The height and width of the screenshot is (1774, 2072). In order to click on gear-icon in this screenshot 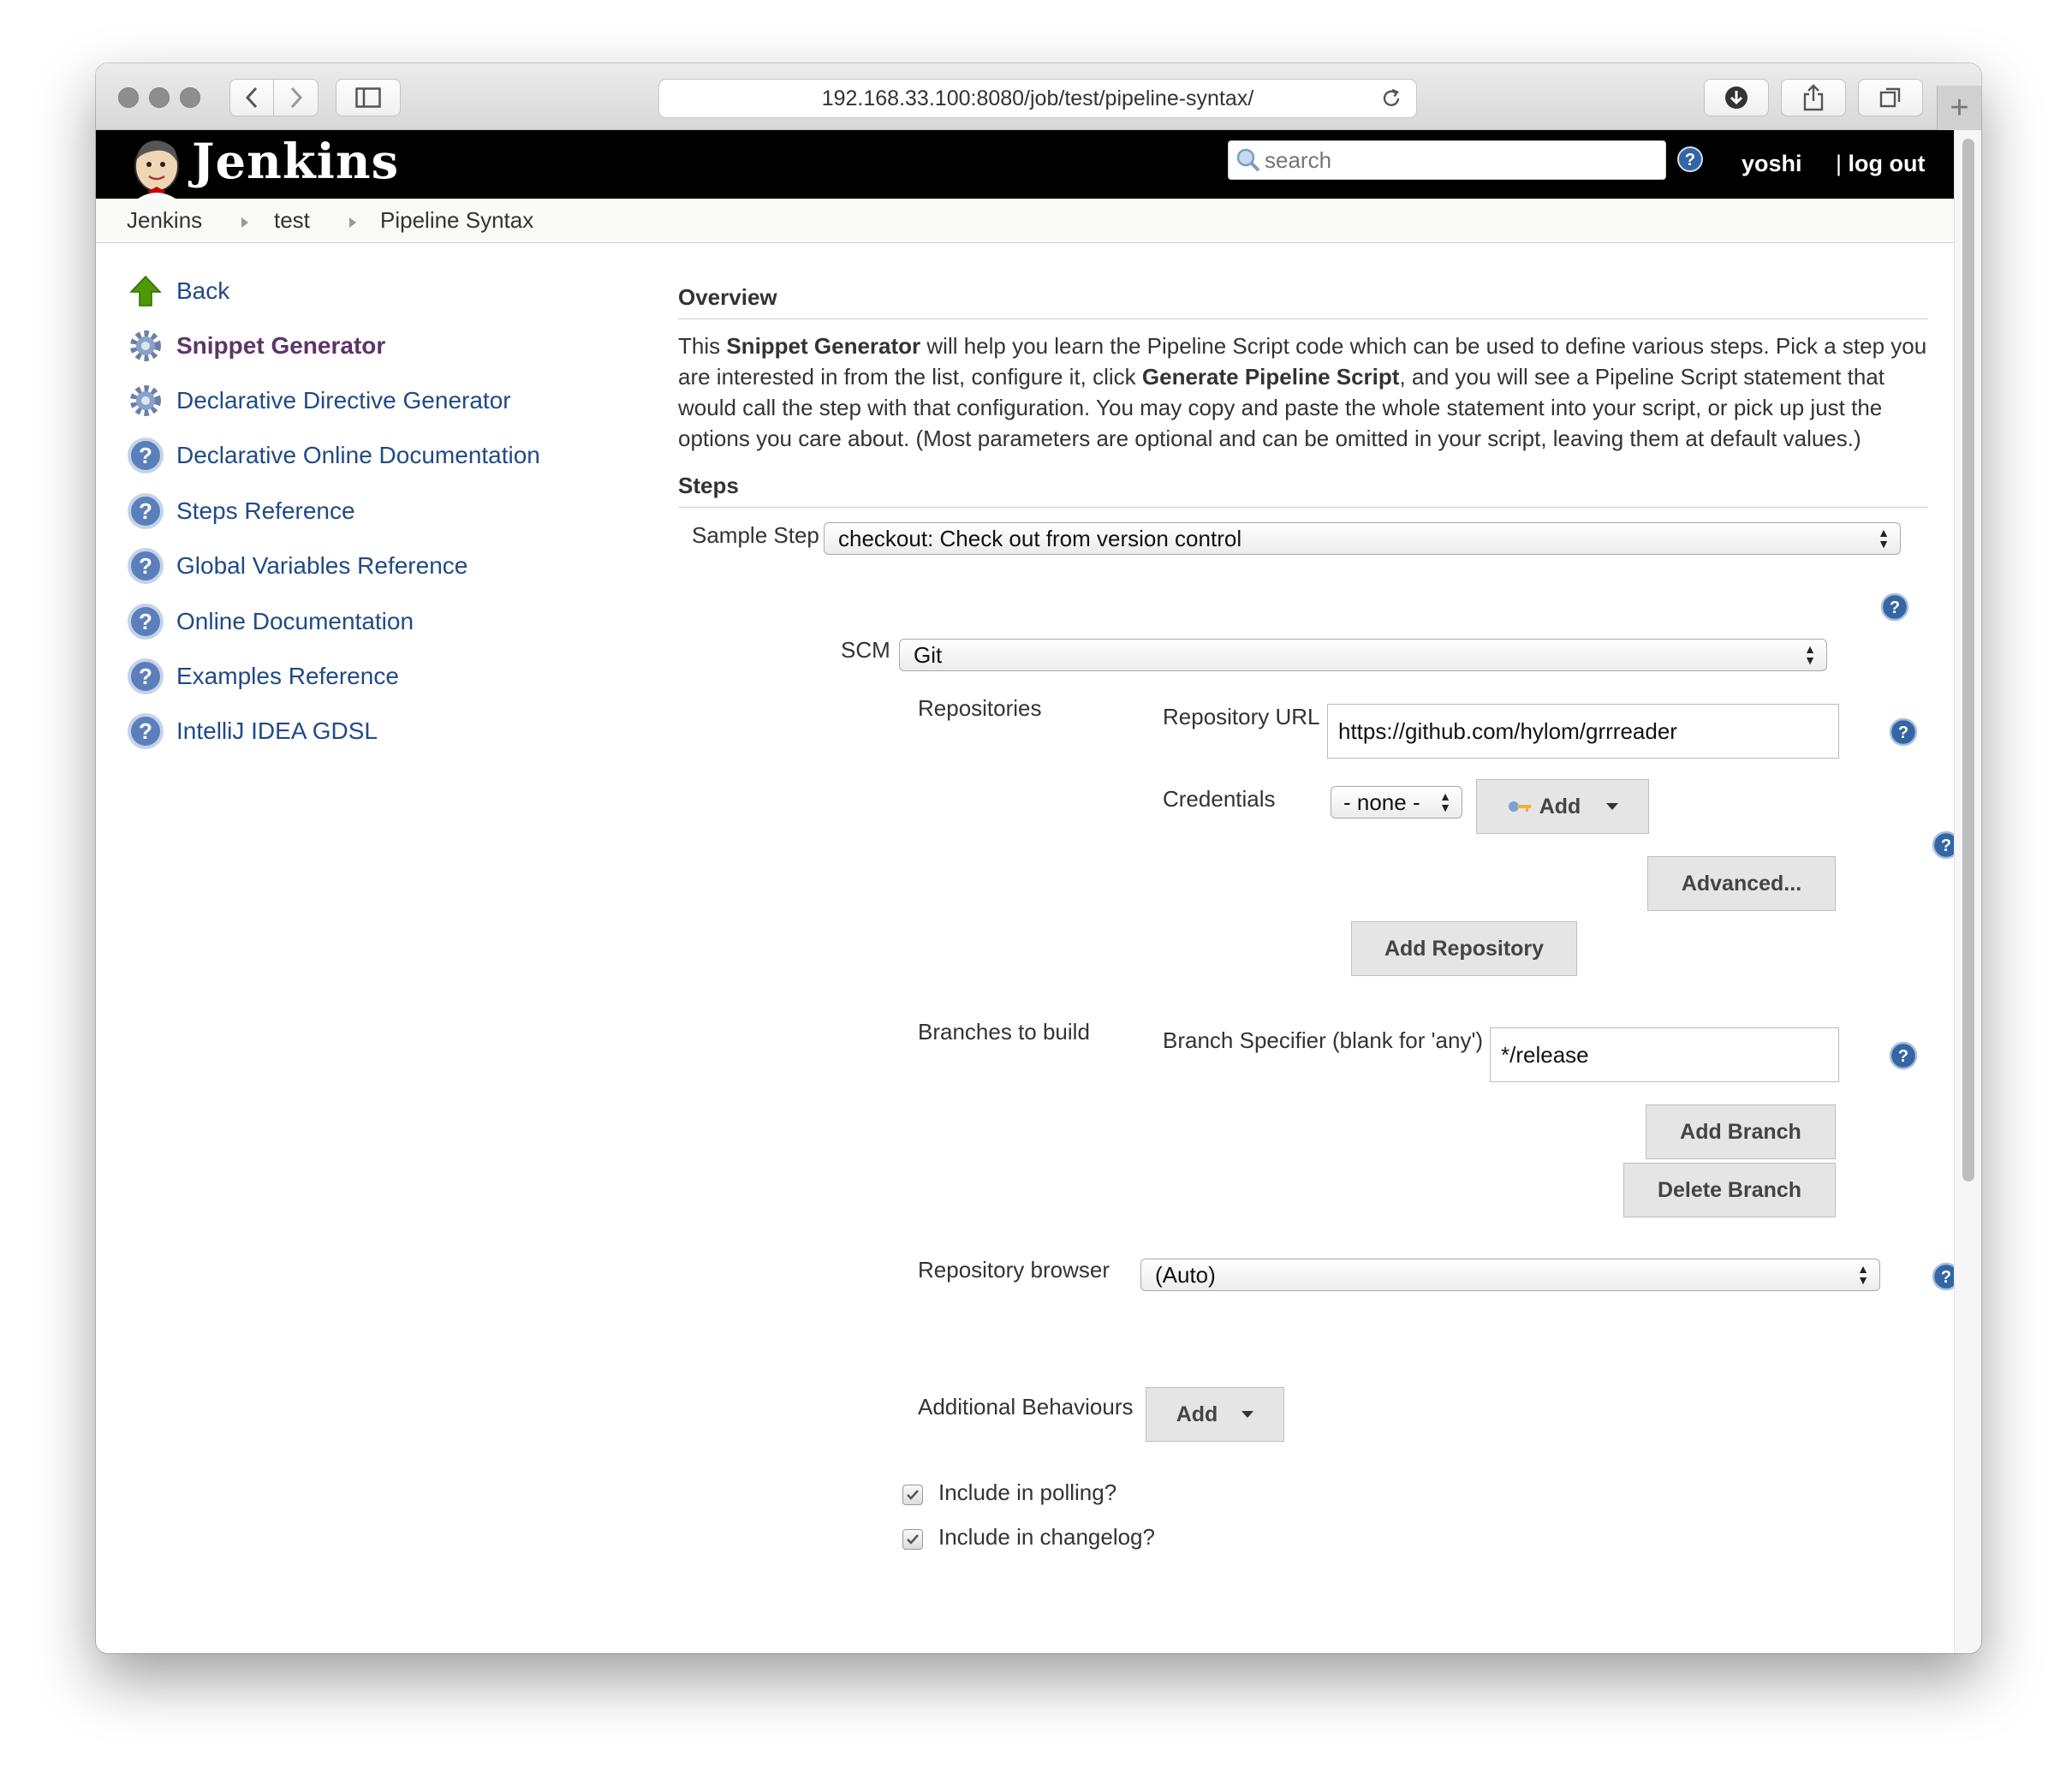, I will do `click(145, 400)`.